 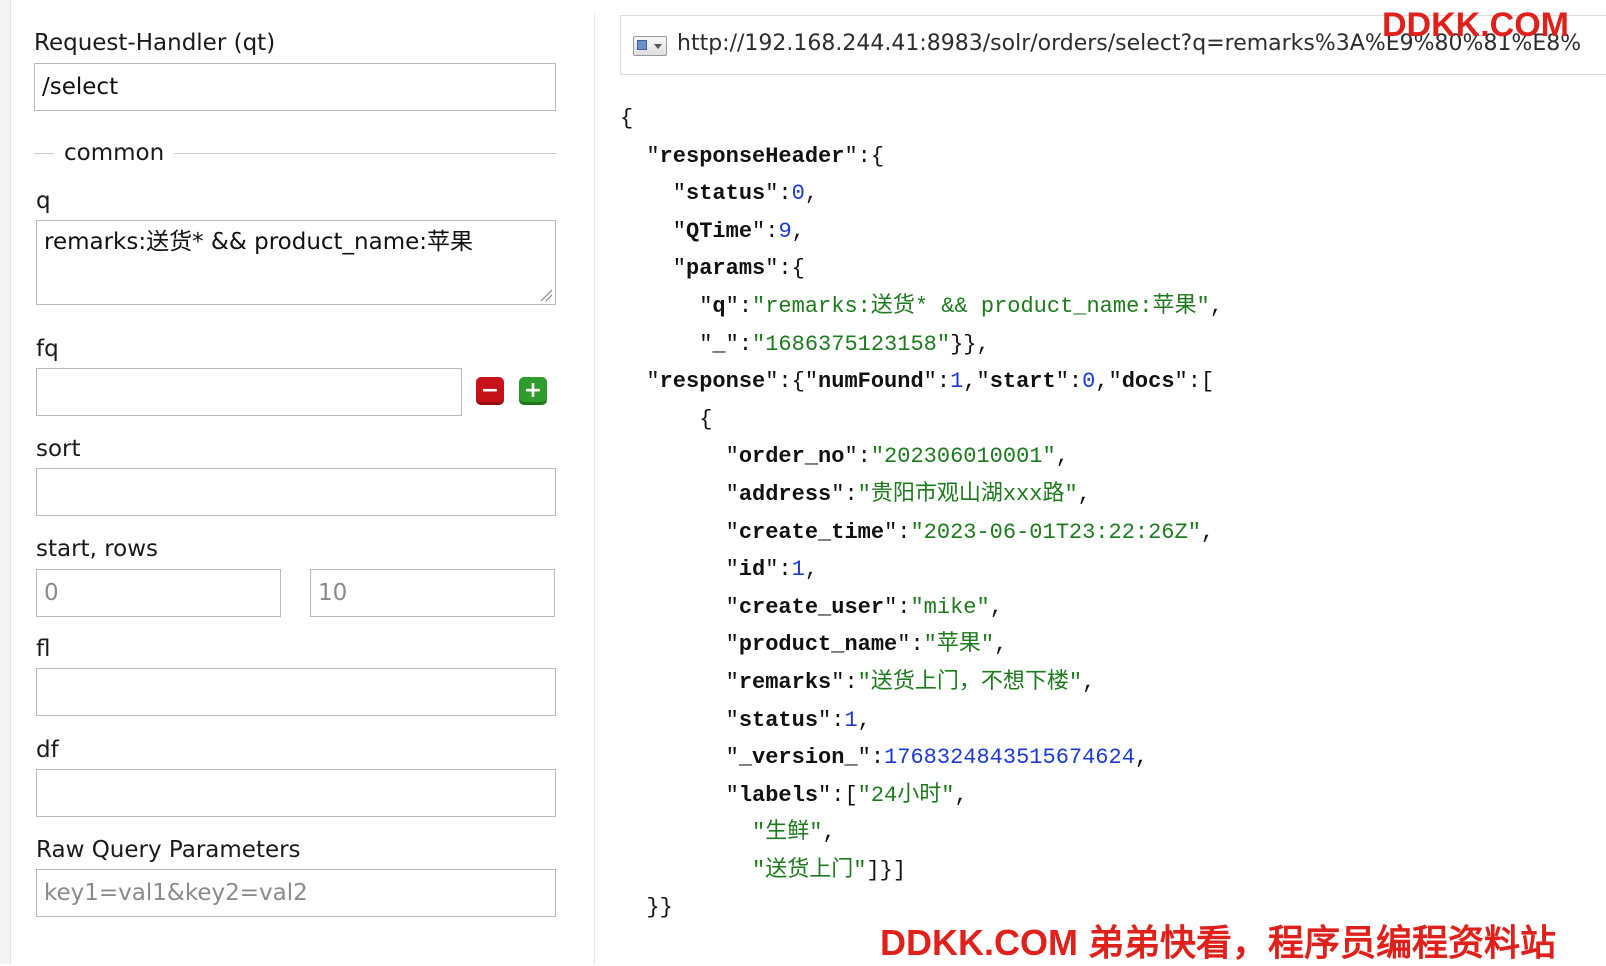 I want to click on doc-version: 1768324843515674624, so click(x=1009, y=758).